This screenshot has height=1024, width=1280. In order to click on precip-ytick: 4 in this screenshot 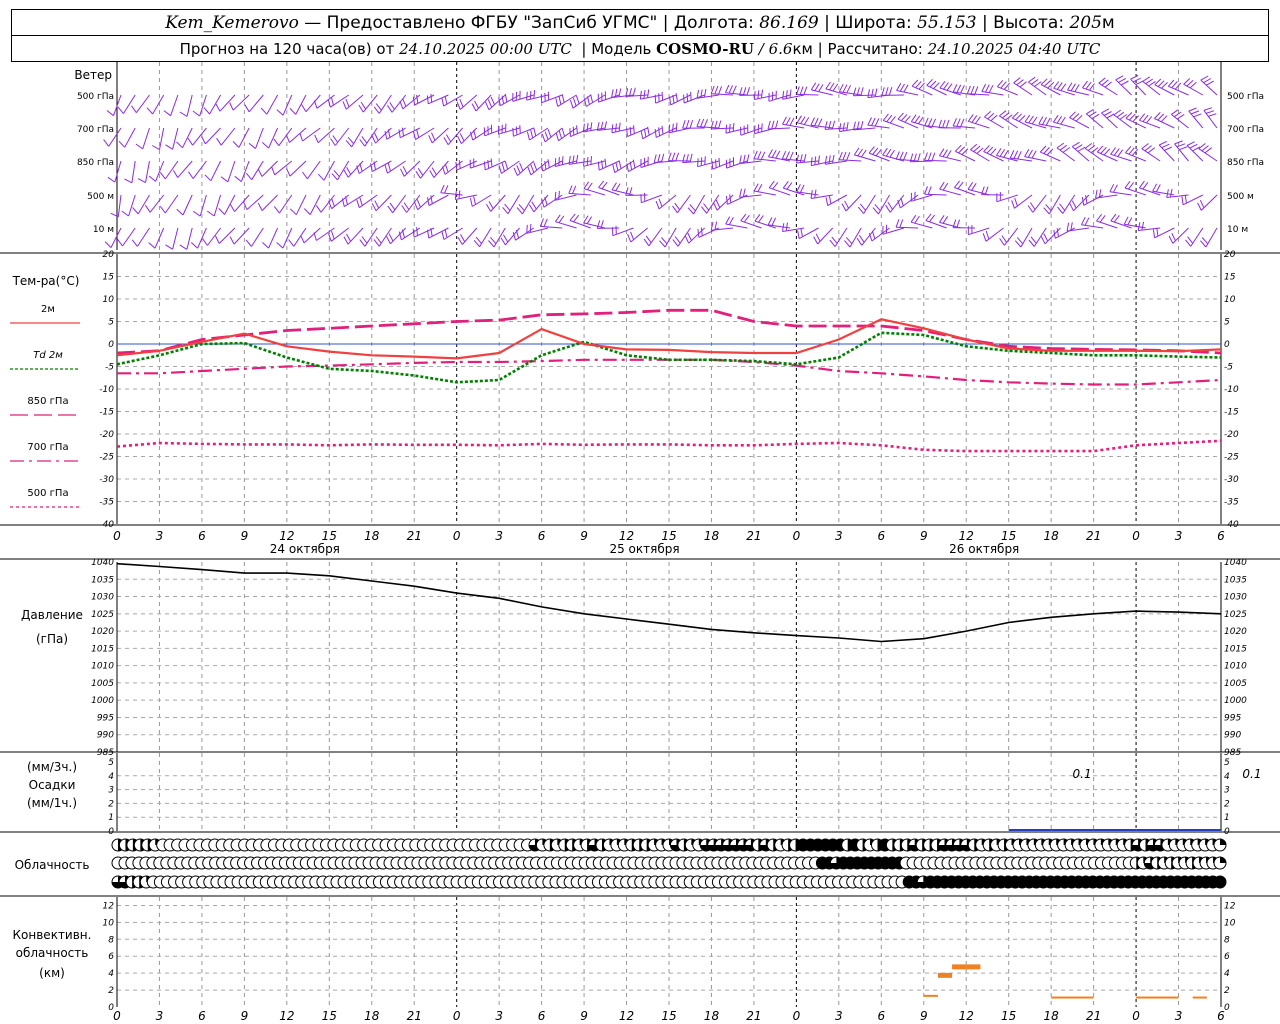, I will do `click(111, 777)`.